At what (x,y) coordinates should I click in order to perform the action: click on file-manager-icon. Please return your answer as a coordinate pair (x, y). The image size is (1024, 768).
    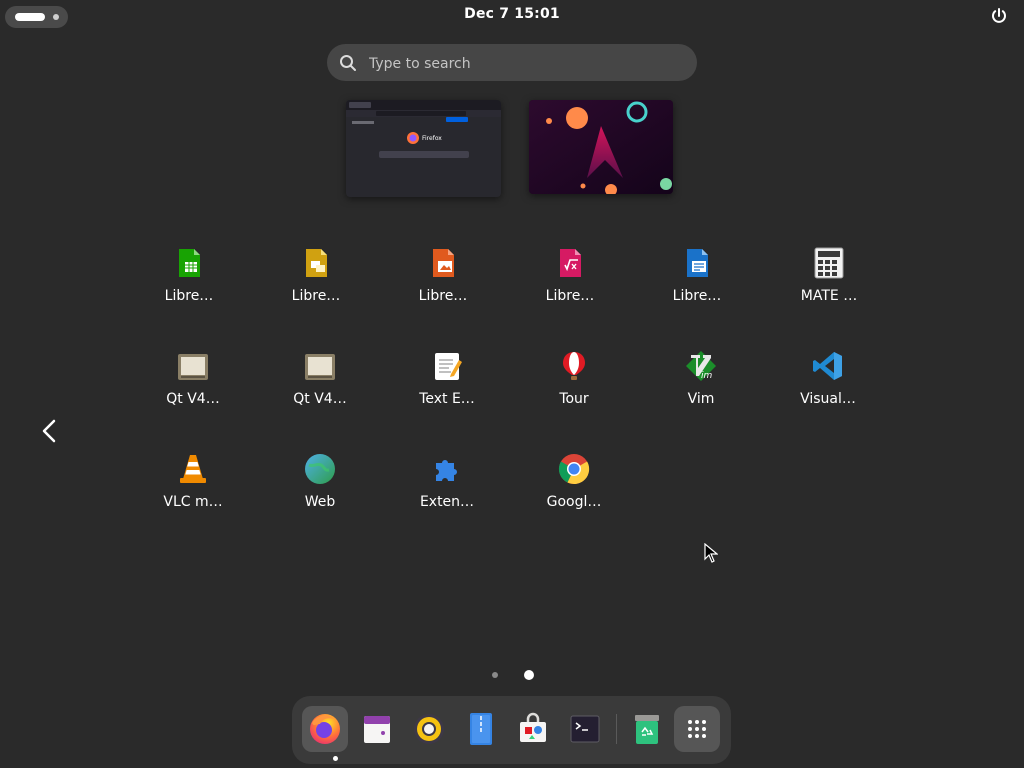
    Looking at the image, I should click on (481, 729).